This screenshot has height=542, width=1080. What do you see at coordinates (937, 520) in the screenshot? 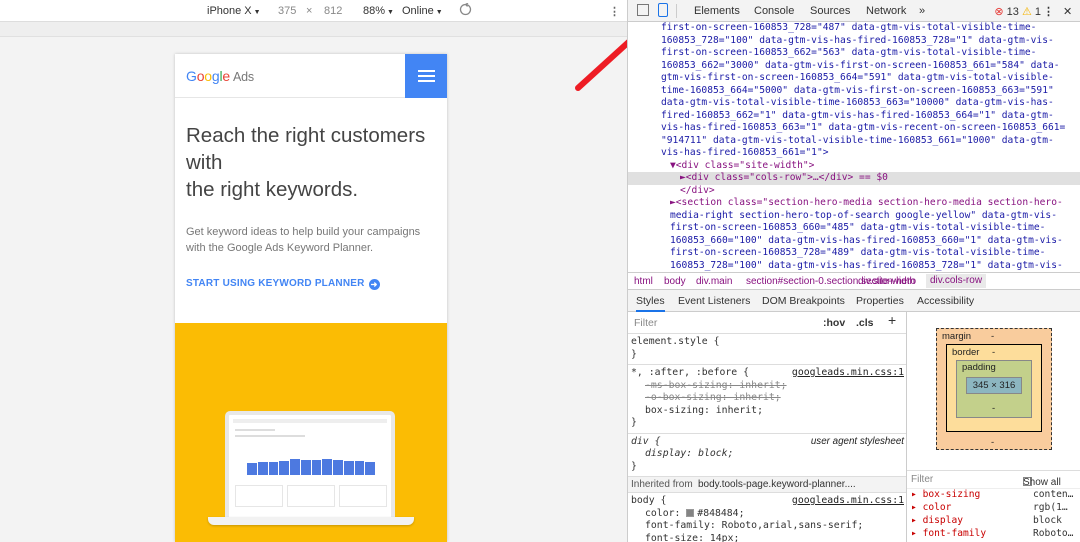
I see `computed-property-name: ▸ display` at bounding box center [937, 520].